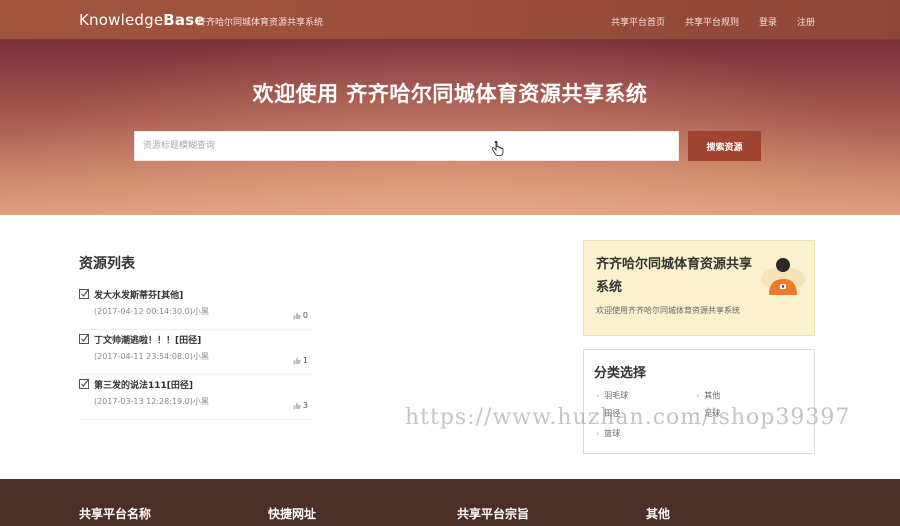  I want to click on nav-home: 共享平台首页, so click(638, 21).